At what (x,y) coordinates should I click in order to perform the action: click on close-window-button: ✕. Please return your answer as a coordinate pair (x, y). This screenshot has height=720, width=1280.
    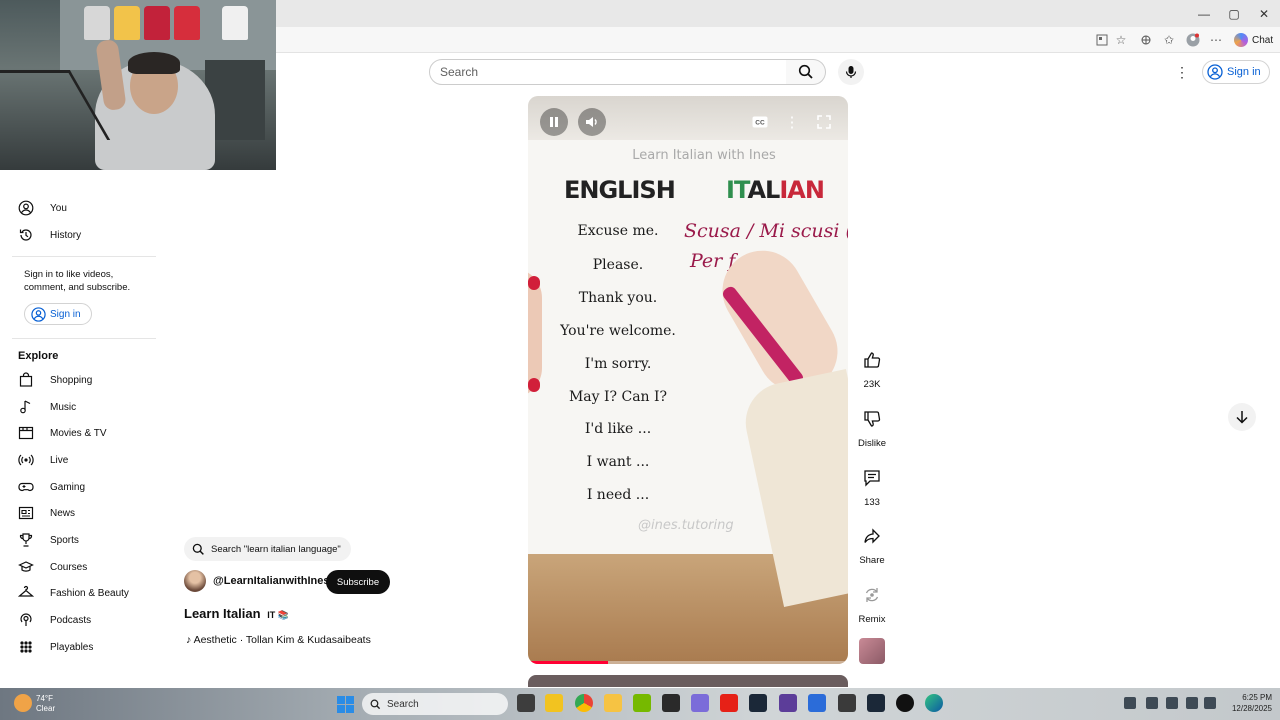
    Looking at the image, I should click on (1264, 13).